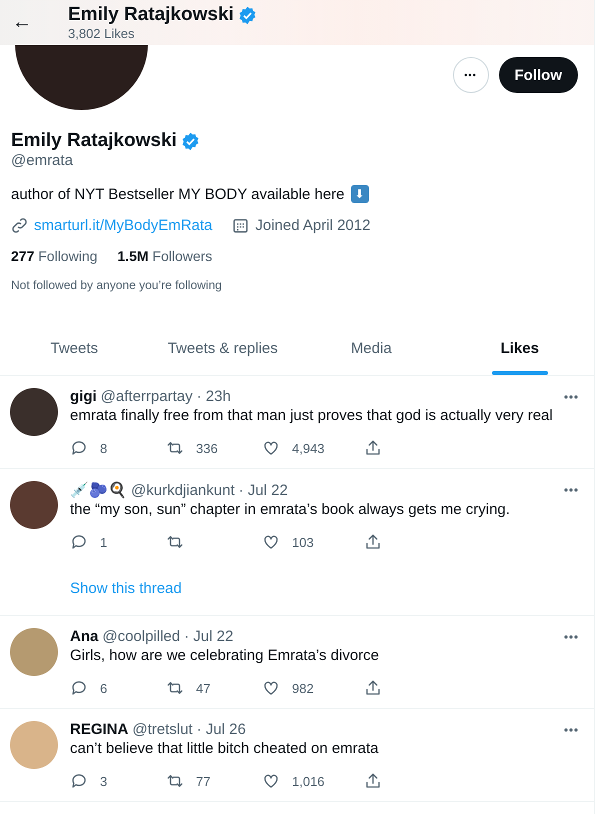 This screenshot has width=599, height=814. Describe the element at coordinates (164, 256) in the screenshot. I see `followers-stat: 1.5M Followers` at that location.